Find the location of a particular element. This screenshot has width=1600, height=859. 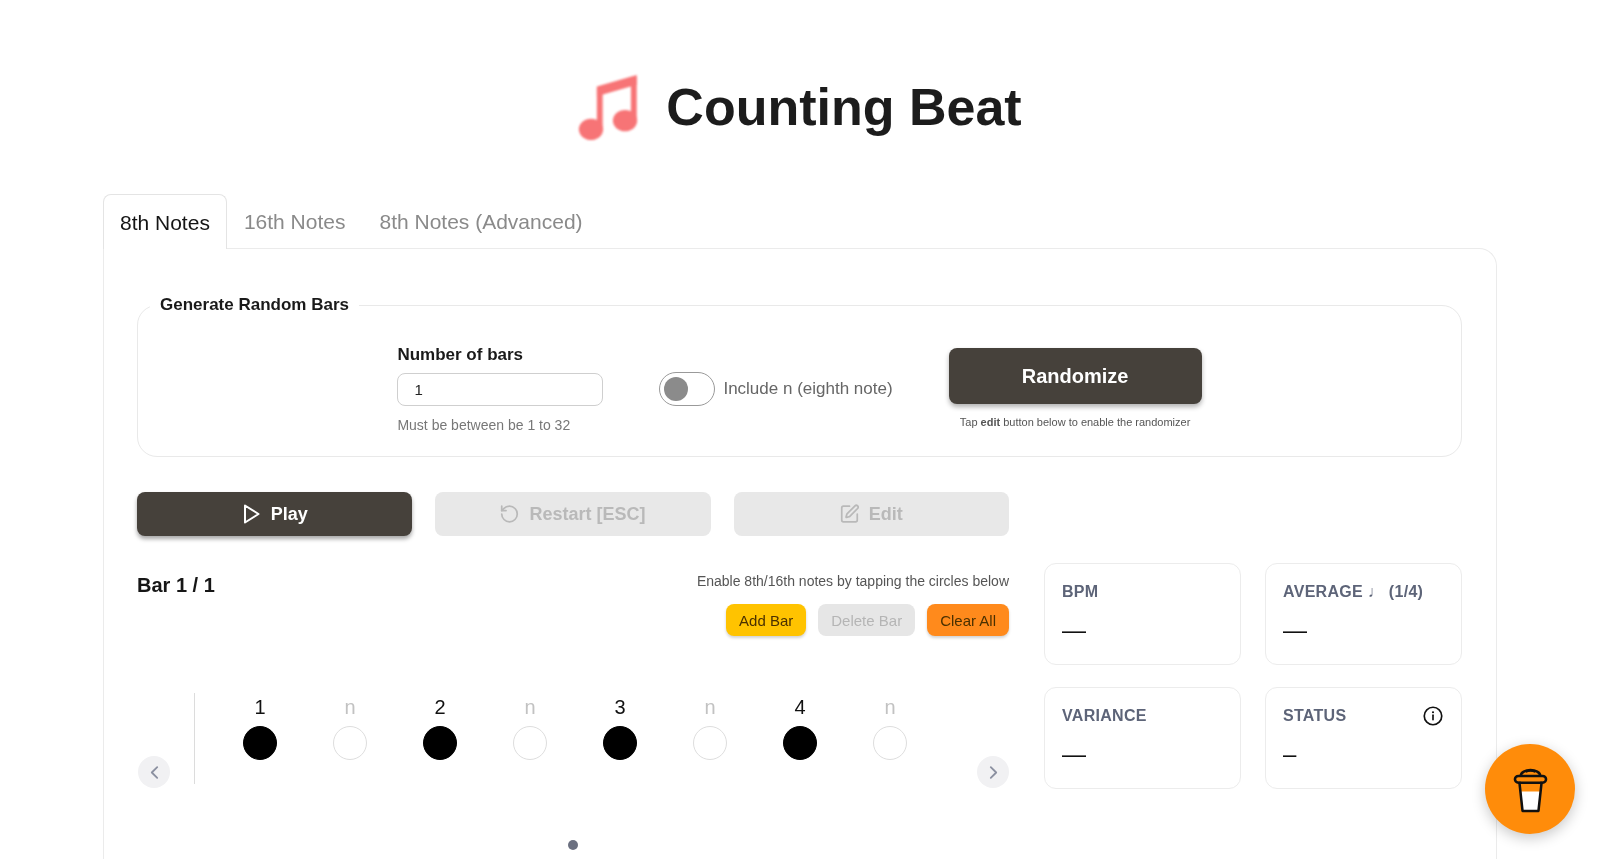

randomize-button: Randomize is located at coordinates (1075, 376).